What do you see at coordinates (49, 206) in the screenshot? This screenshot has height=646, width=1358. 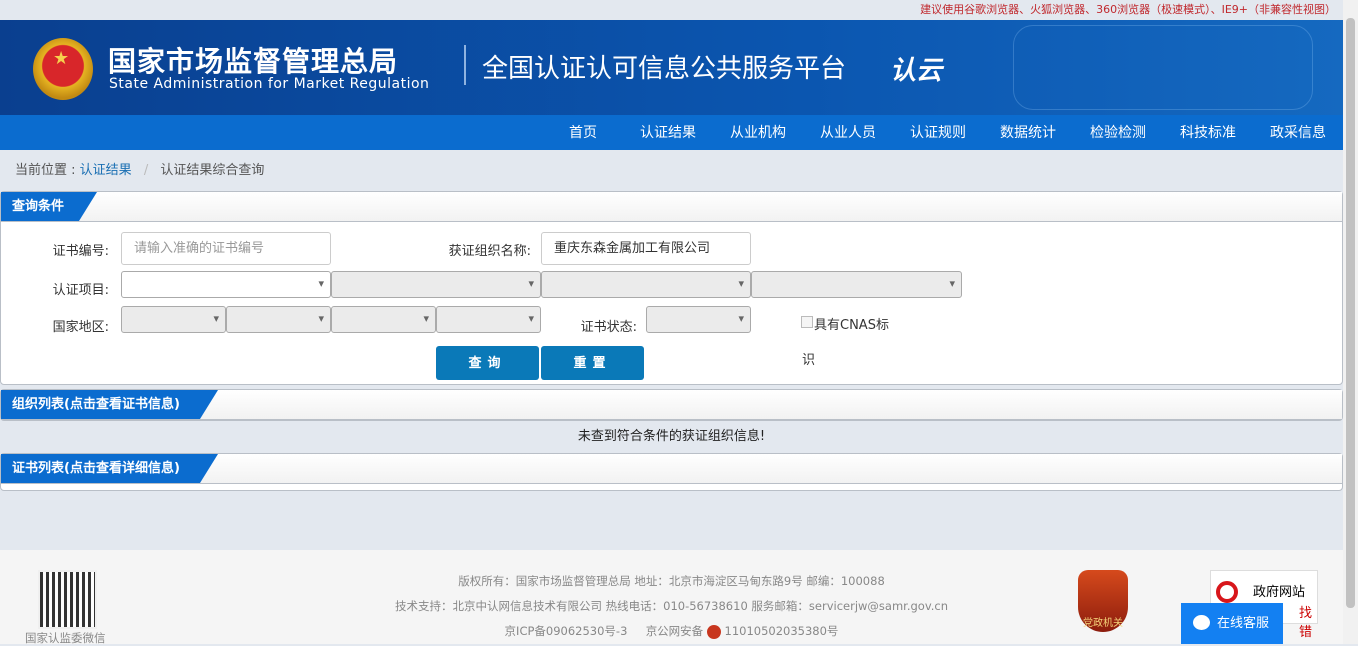 I see `query-panel-title: 查询条件` at bounding box center [49, 206].